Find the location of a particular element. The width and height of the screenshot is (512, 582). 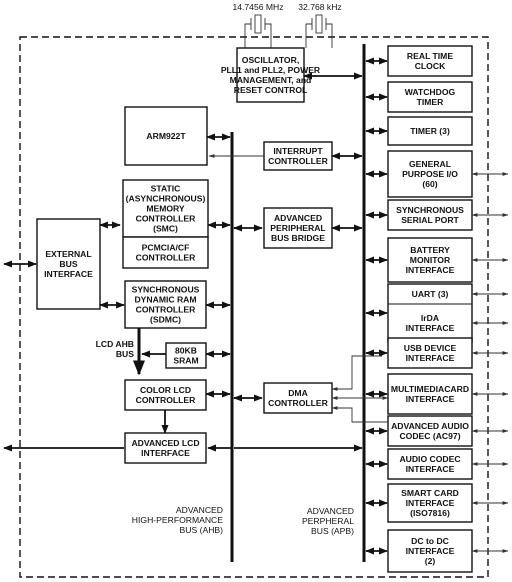

block-label-line: TIMER is located at coordinates (431, 102).